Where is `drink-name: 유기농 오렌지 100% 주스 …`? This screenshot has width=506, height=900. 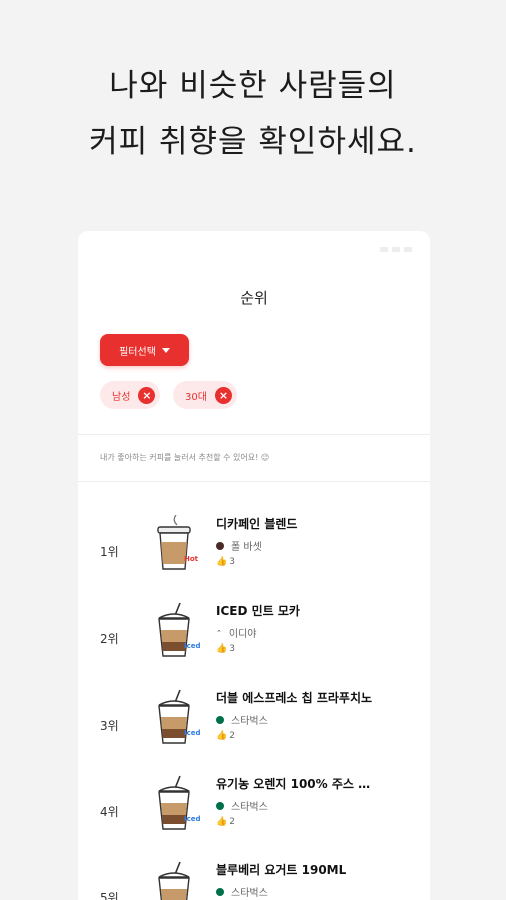
drink-name: 유기농 오렌지 100% 주스 … is located at coordinates (293, 784).